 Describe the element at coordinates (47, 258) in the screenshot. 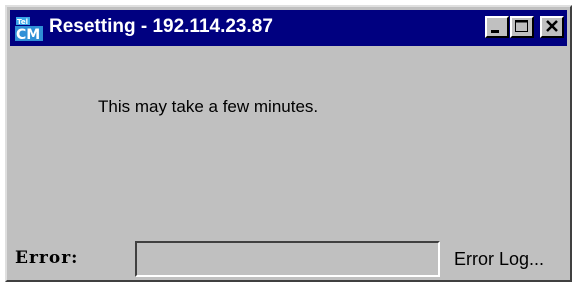

I see `error-label: Error:` at that location.